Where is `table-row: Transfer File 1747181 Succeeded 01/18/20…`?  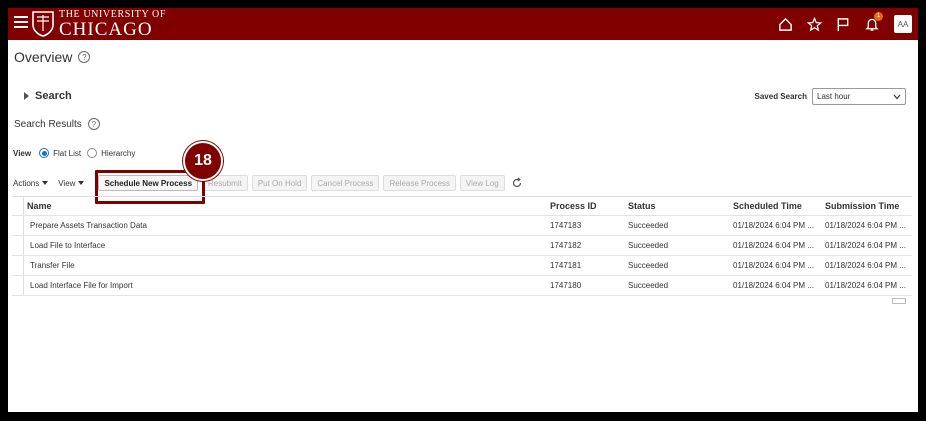
table-row: Transfer File 1747181 Succeeded 01/18/20… is located at coordinates (462, 266).